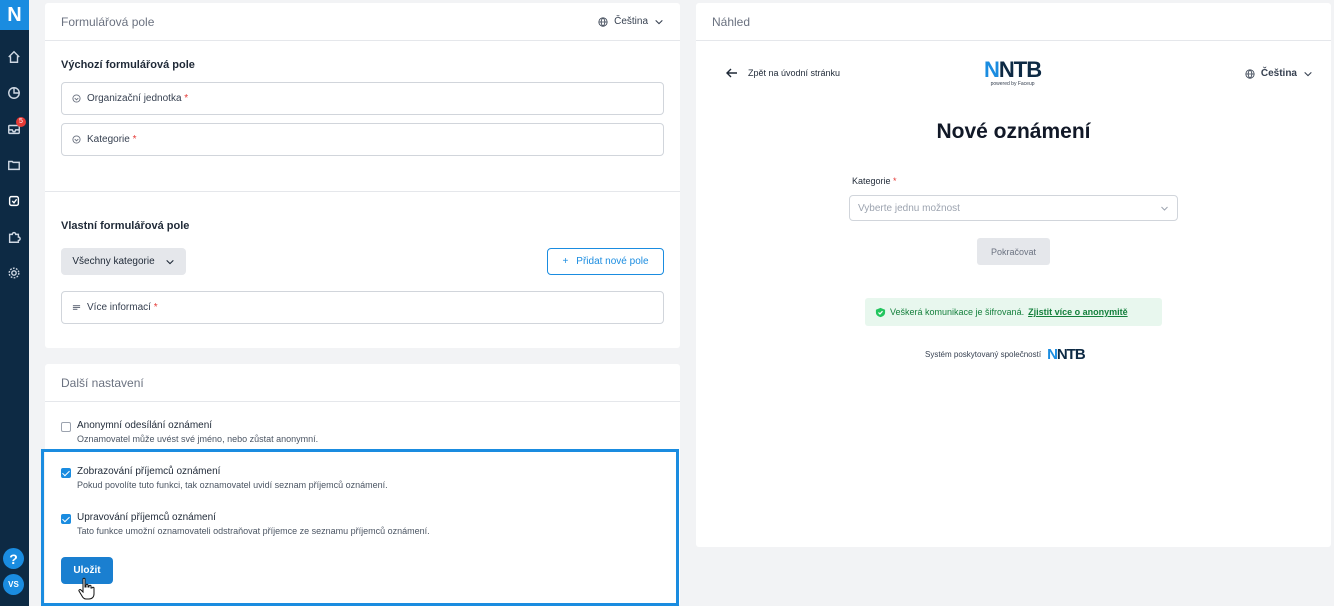 This screenshot has height=606, width=1334. What do you see at coordinates (112, 139) in the screenshot?
I see `field-label: Kategorie *` at bounding box center [112, 139].